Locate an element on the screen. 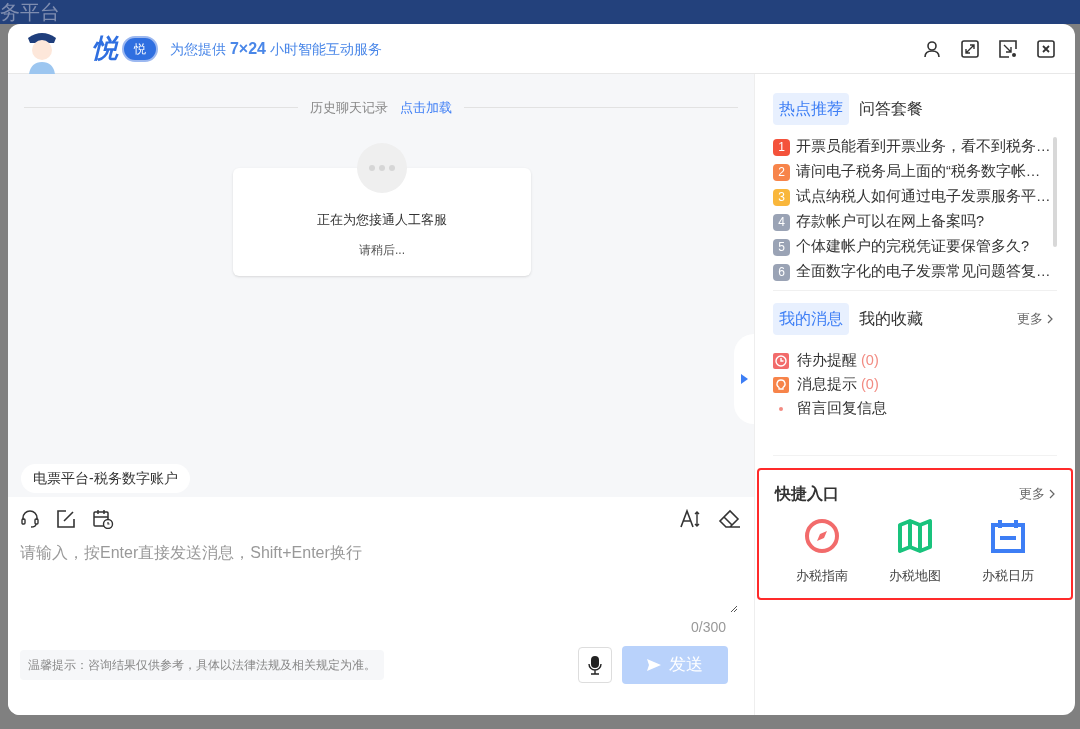 The image size is (1080, 729). header-tagline: 为您提供 7×24 小时智能互动服务 is located at coordinates (276, 48).